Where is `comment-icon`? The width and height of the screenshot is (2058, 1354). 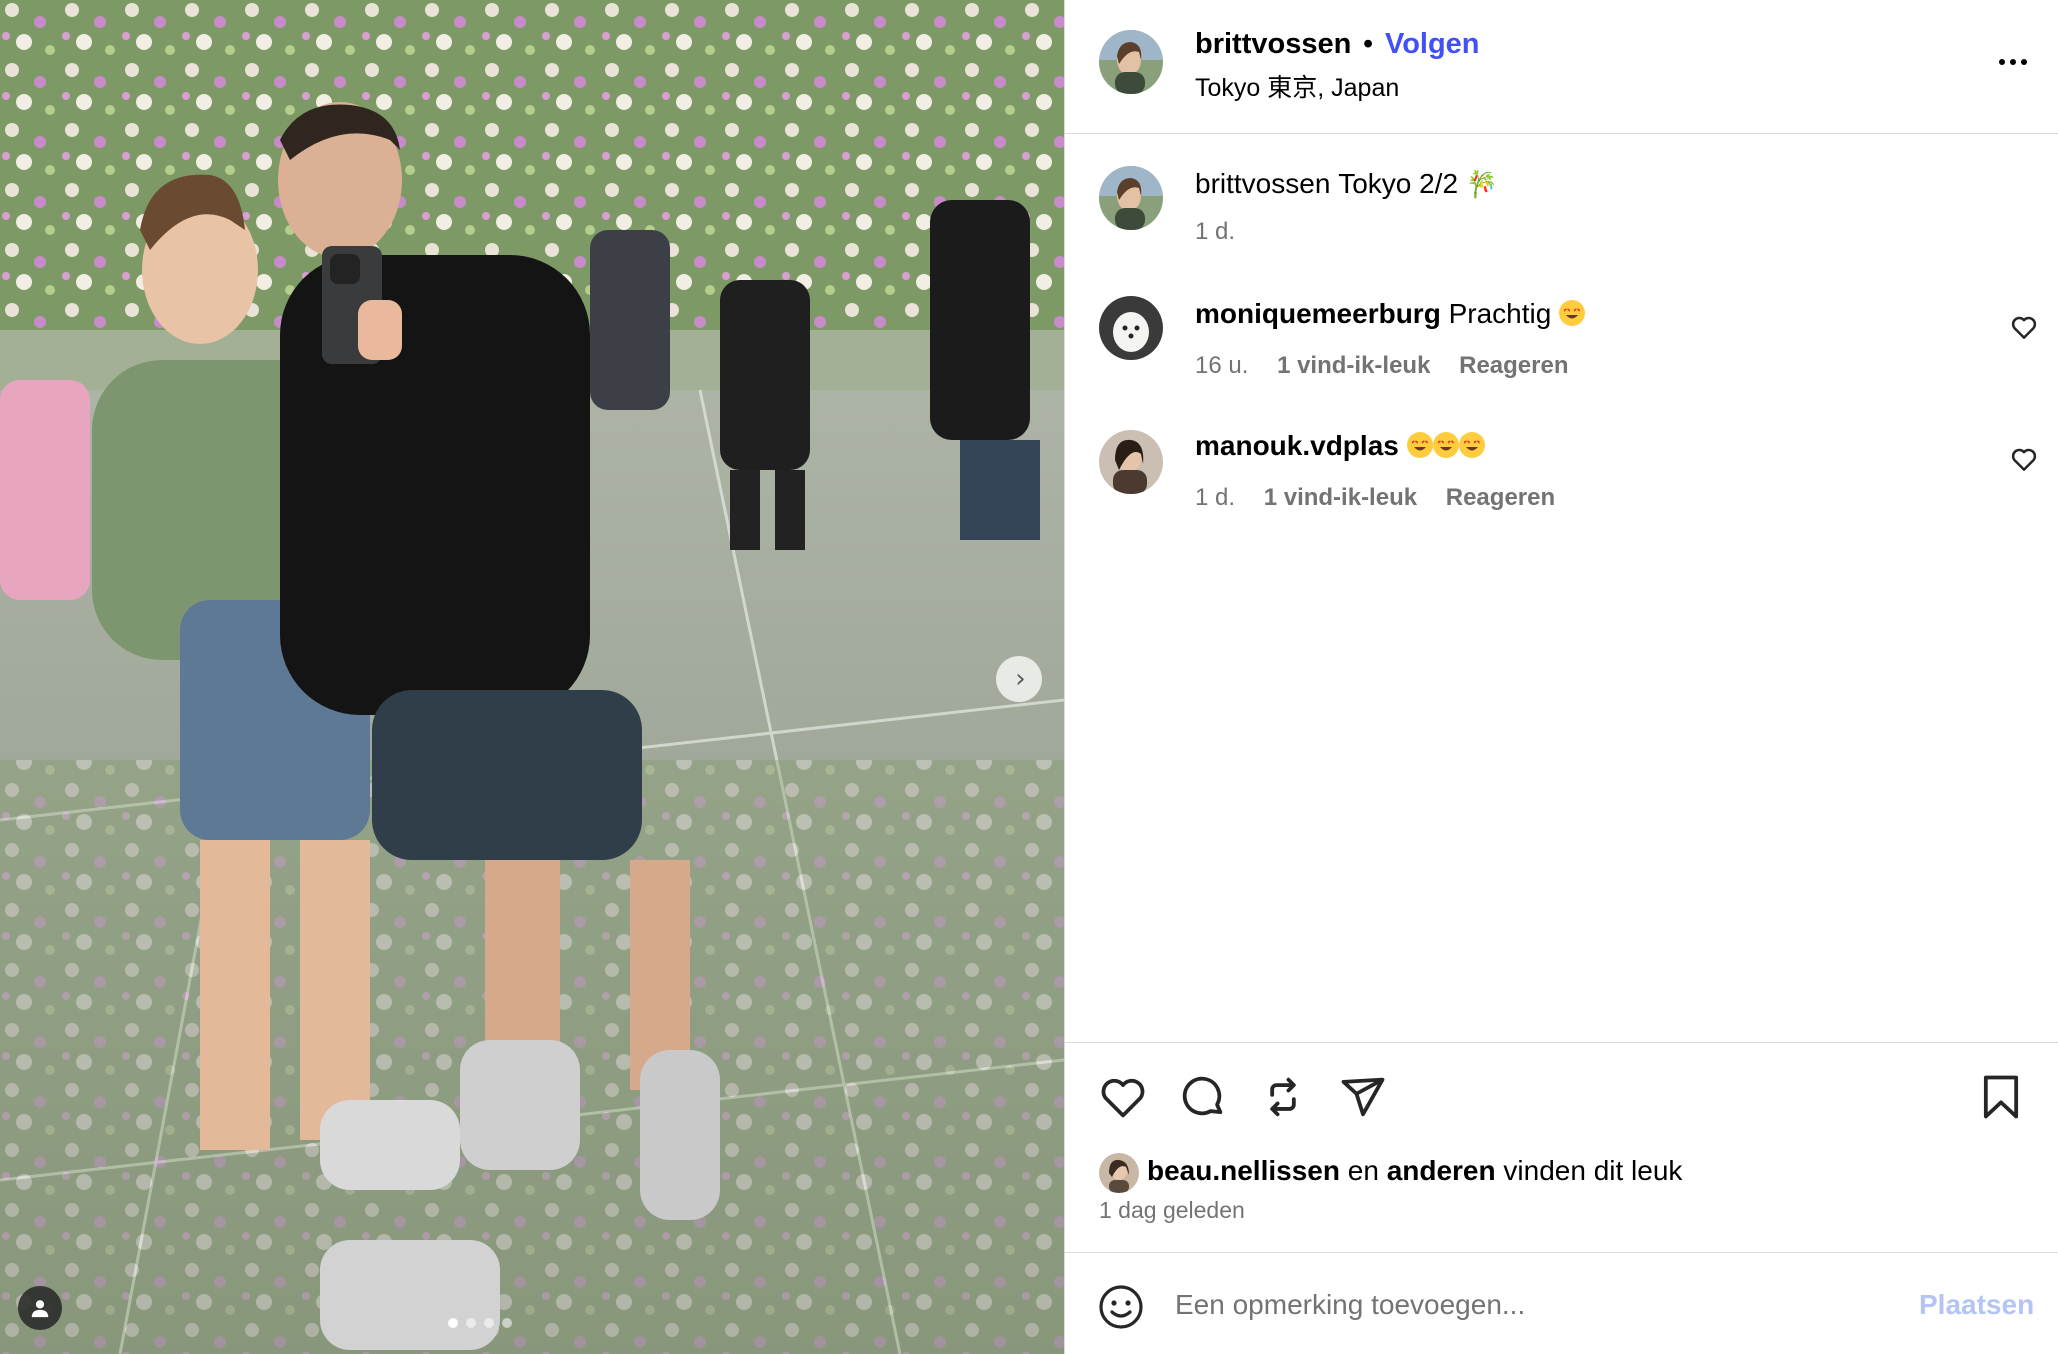
comment-icon is located at coordinates (1202, 1096).